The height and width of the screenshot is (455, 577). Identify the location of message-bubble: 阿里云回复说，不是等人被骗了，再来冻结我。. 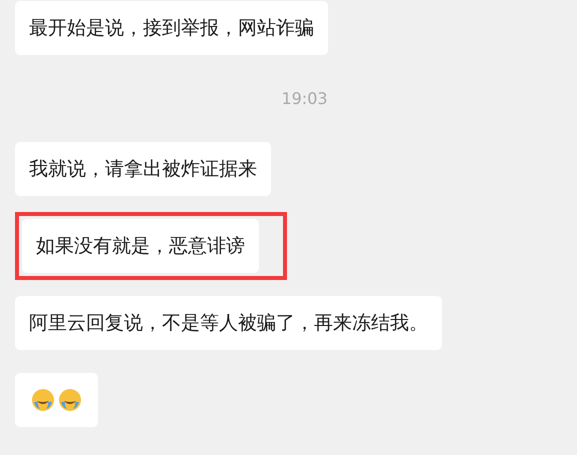
(228, 323).